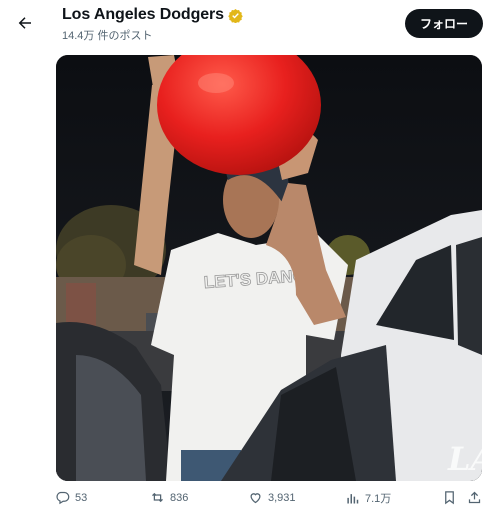  Describe the element at coordinates (353, 498) in the screenshot. I see `bar-chart-icon` at that location.